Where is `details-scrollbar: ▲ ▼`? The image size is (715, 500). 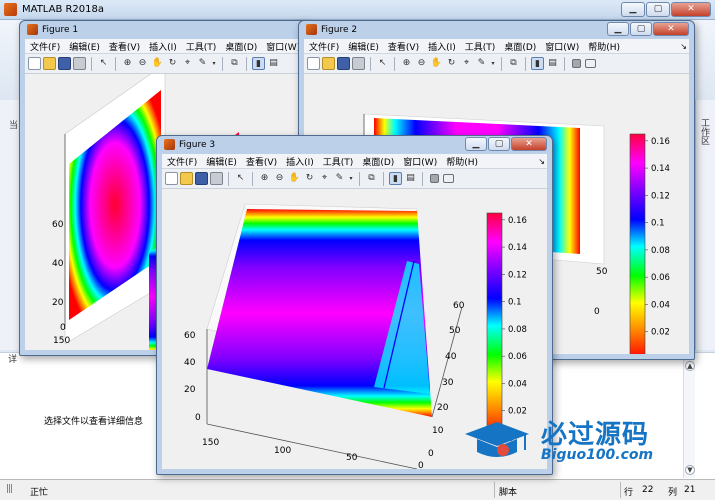 details-scrollbar: ▲ ▼ is located at coordinates (689, 419).